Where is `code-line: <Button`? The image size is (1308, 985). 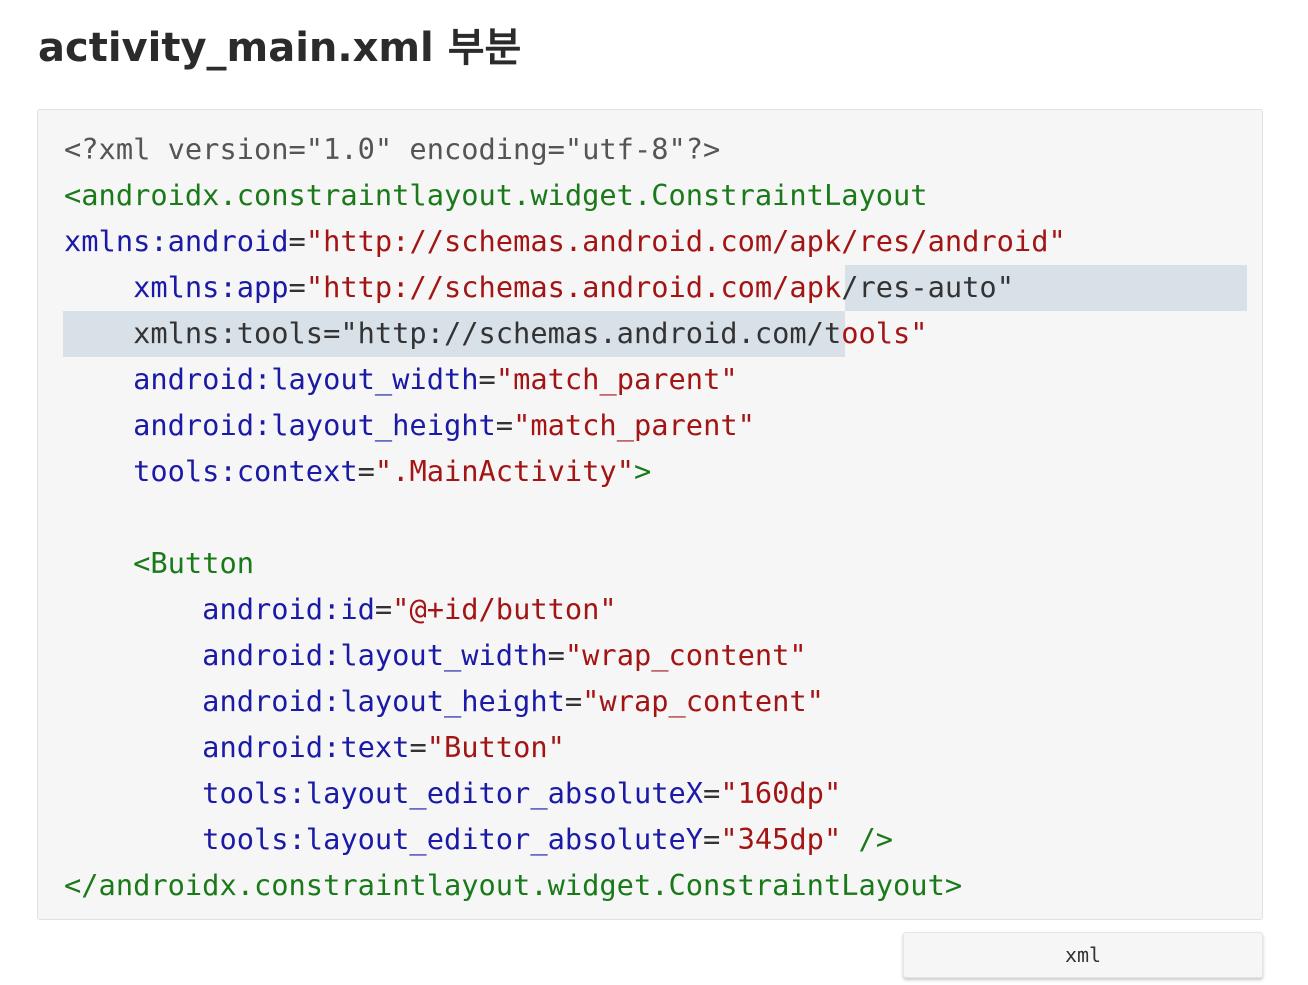 code-line: <Button is located at coordinates (565, 563).